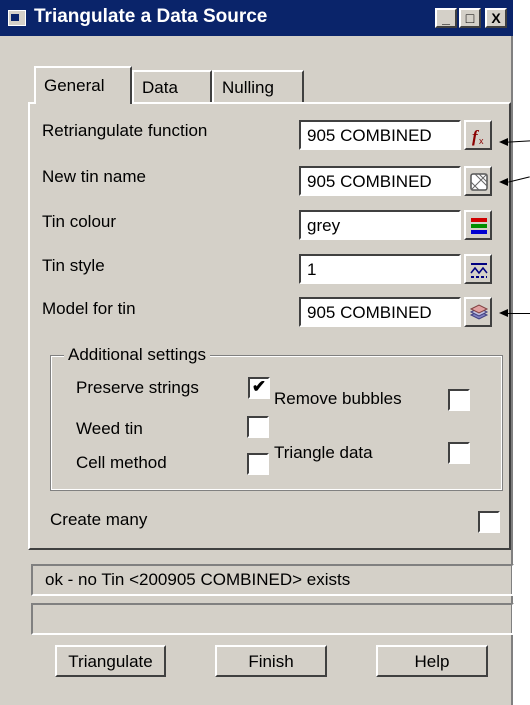 The image size is (530, 705). I want to click on colour-icon, so click(479, 226).